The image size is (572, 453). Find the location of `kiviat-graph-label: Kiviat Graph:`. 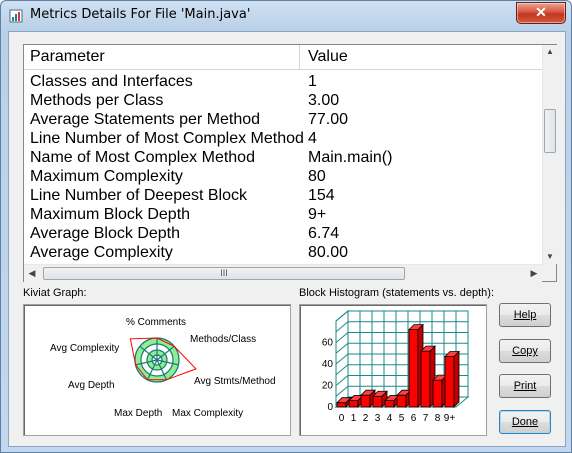

kiviat-graph-label: Kiviat Graph: is located at coordinates (55, 293).